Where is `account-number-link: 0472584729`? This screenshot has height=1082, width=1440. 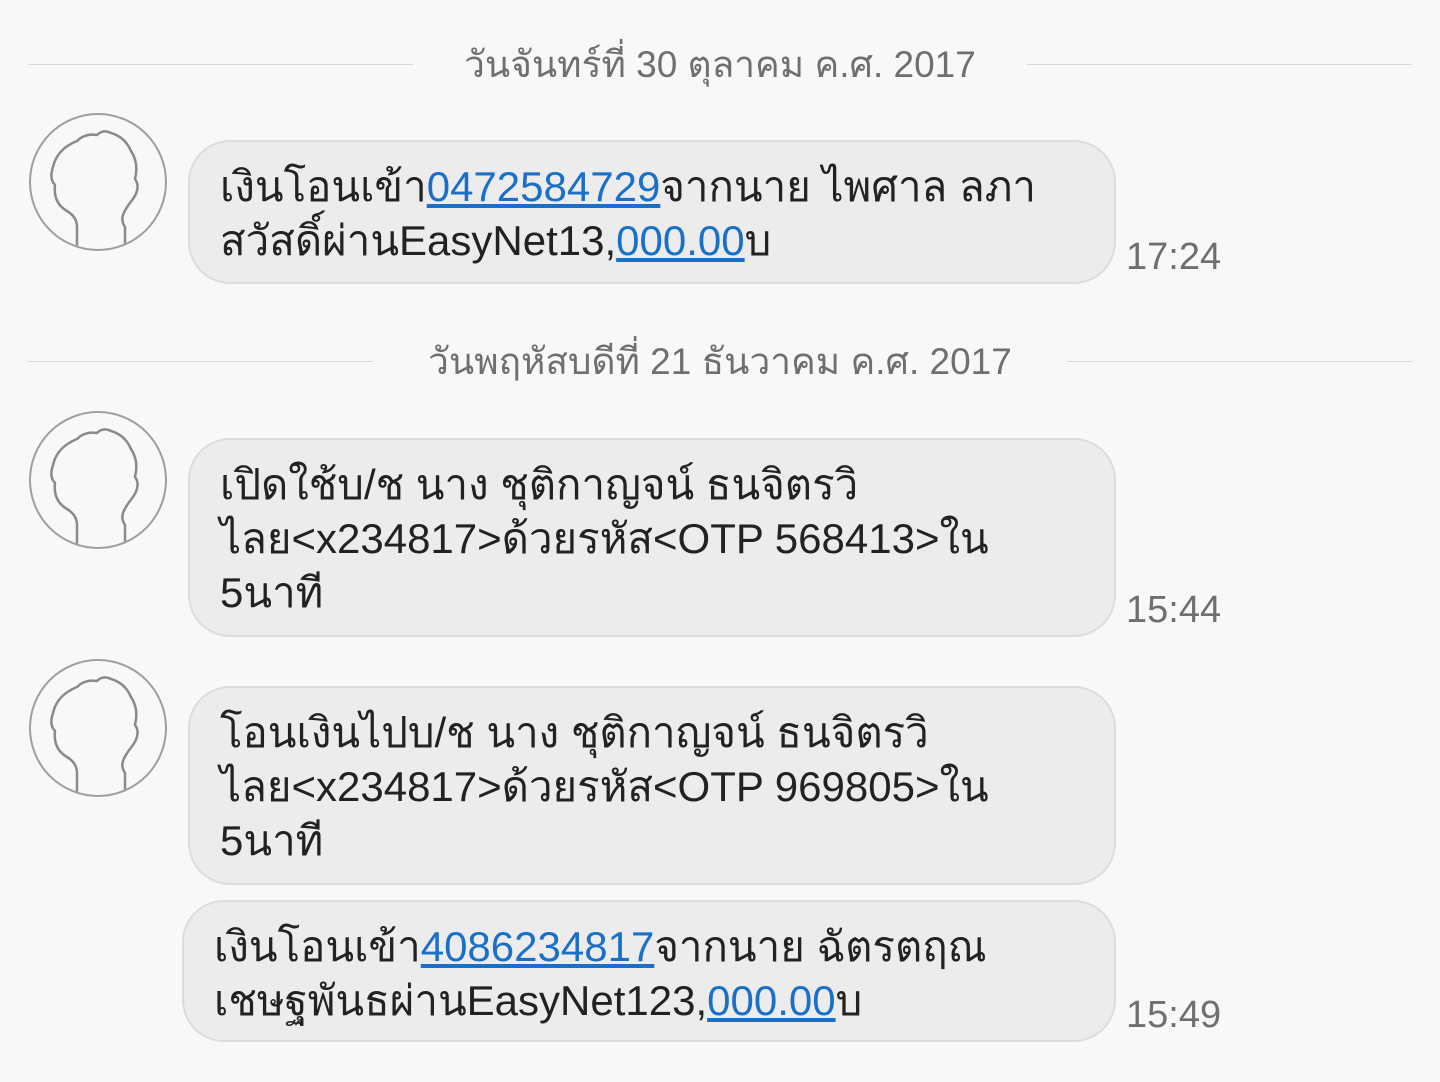
account-number-link: 0472584729 is located at coordinates (544, 186).